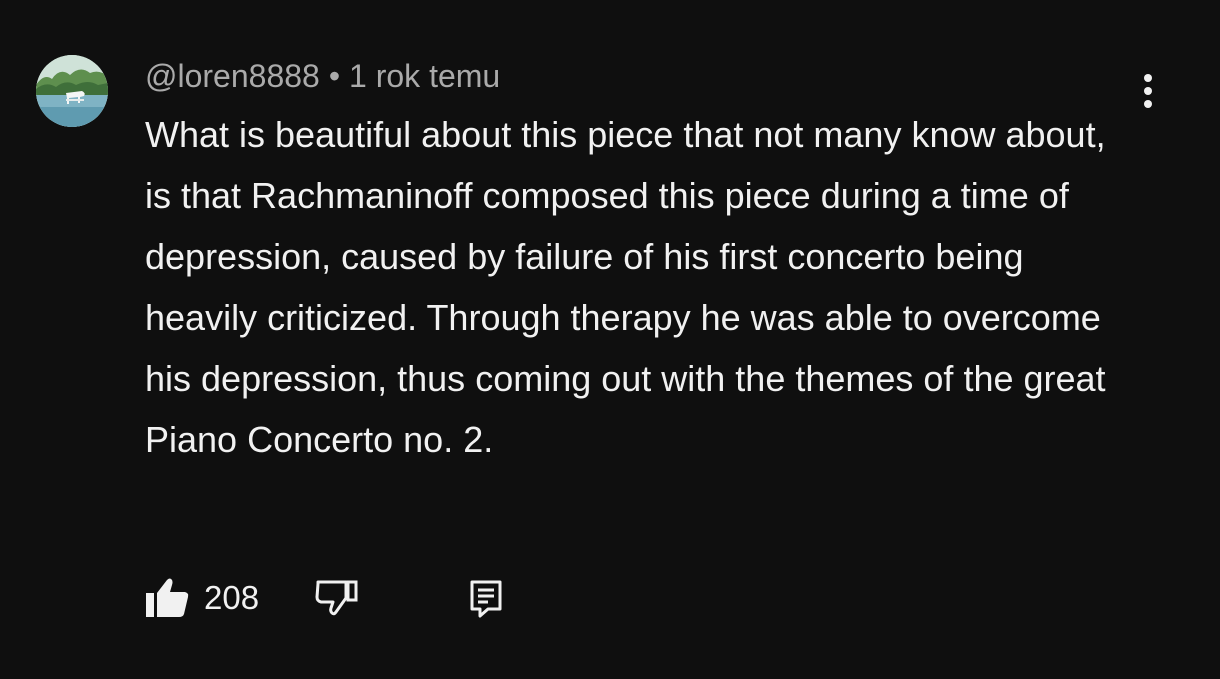 The image size is (1220, 679). I want to click on more-options-button, so click(1148, 92).